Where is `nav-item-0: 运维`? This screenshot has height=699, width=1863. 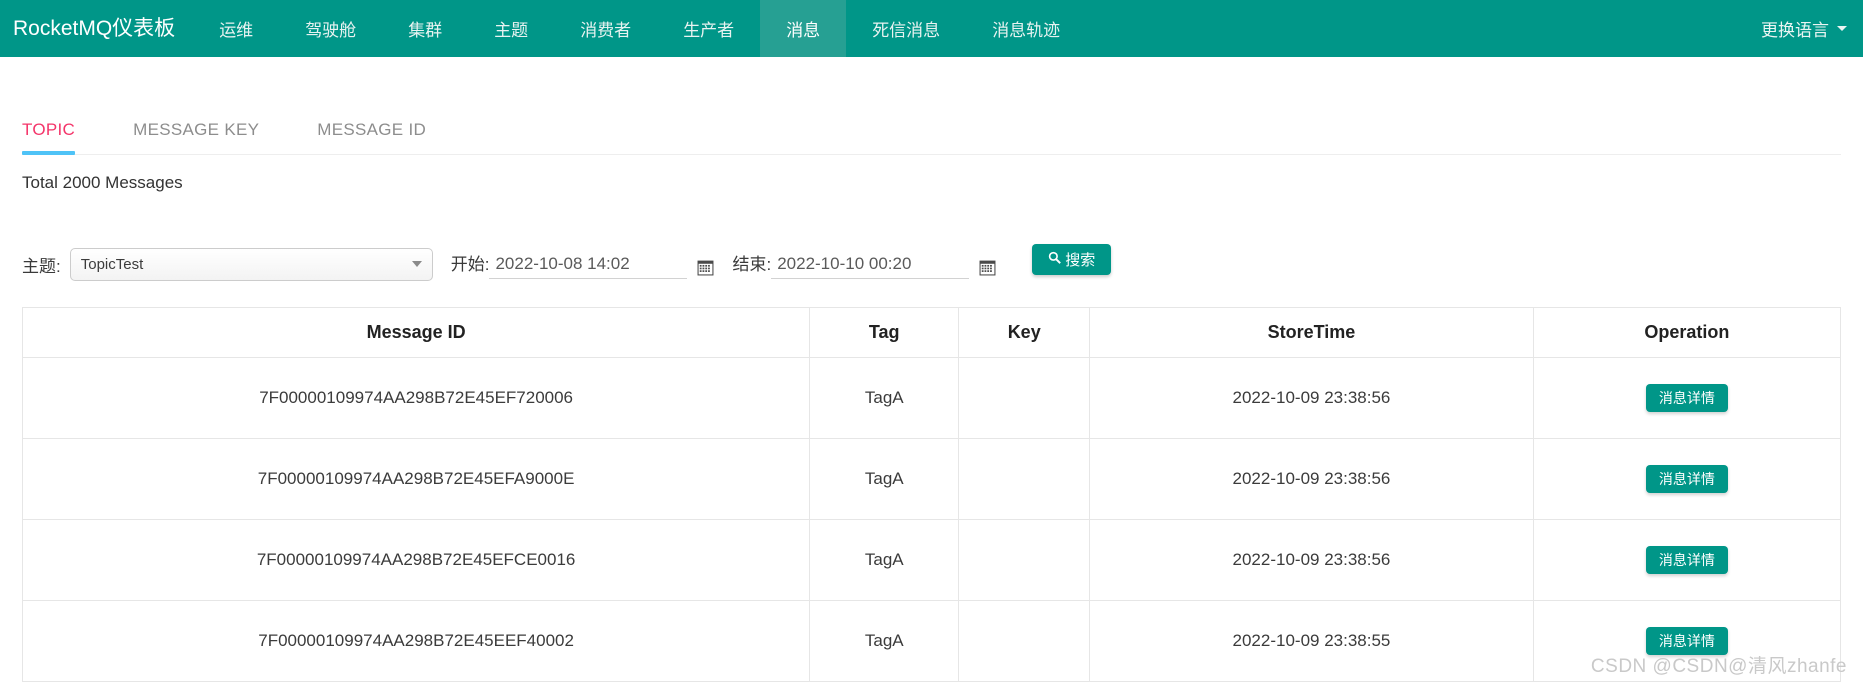
nav-item-0: 运维 is located at coordinates (236, 28).